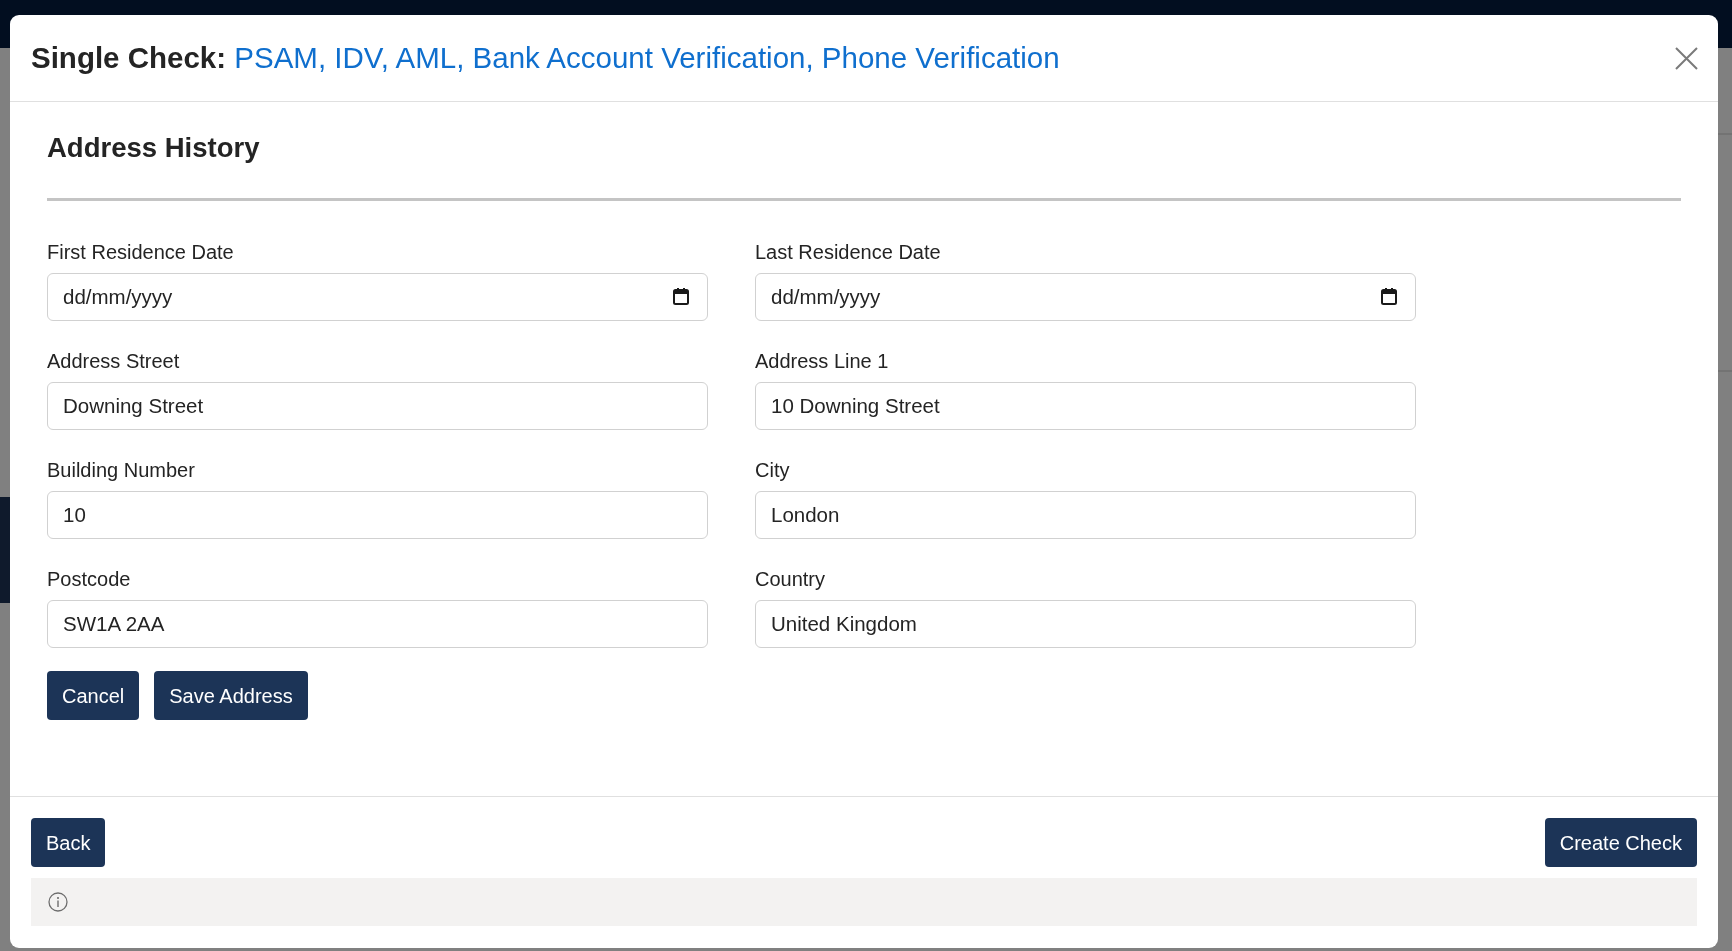 The width and height of the screenshot is (1732, 951). Describe the element at coordinates (1085, 624) in the screenshot. I see `text-field: United Kingdom` at that location.